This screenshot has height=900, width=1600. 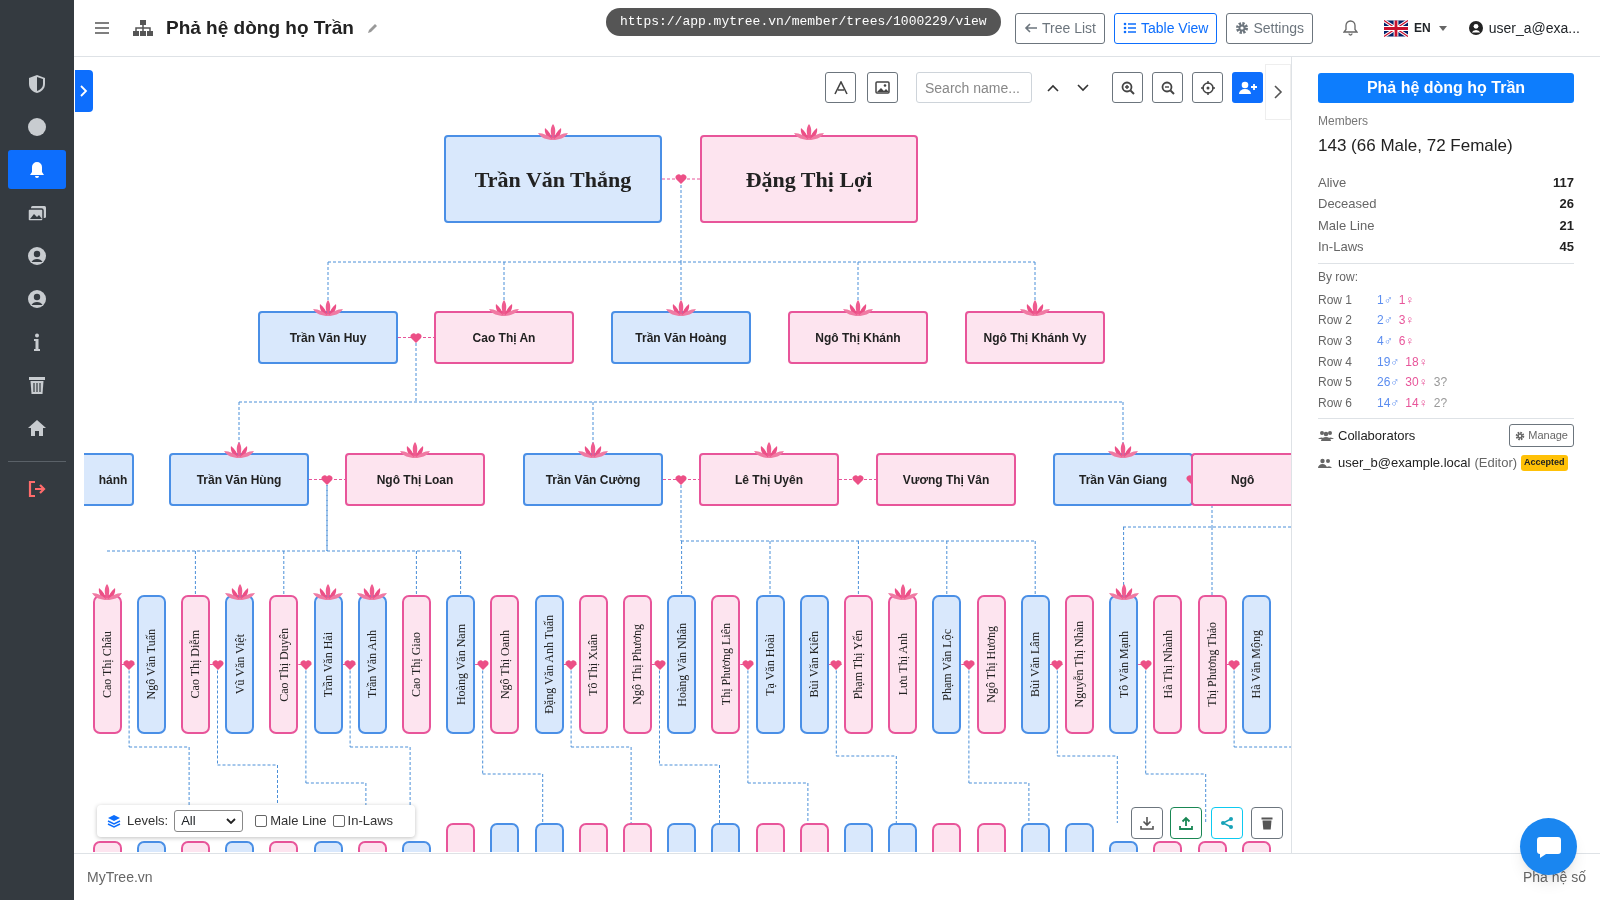 What do you see at coordinates (1351, 28) in the screenshot?
I see `bell-icon` at bounding box center [1351, 28].